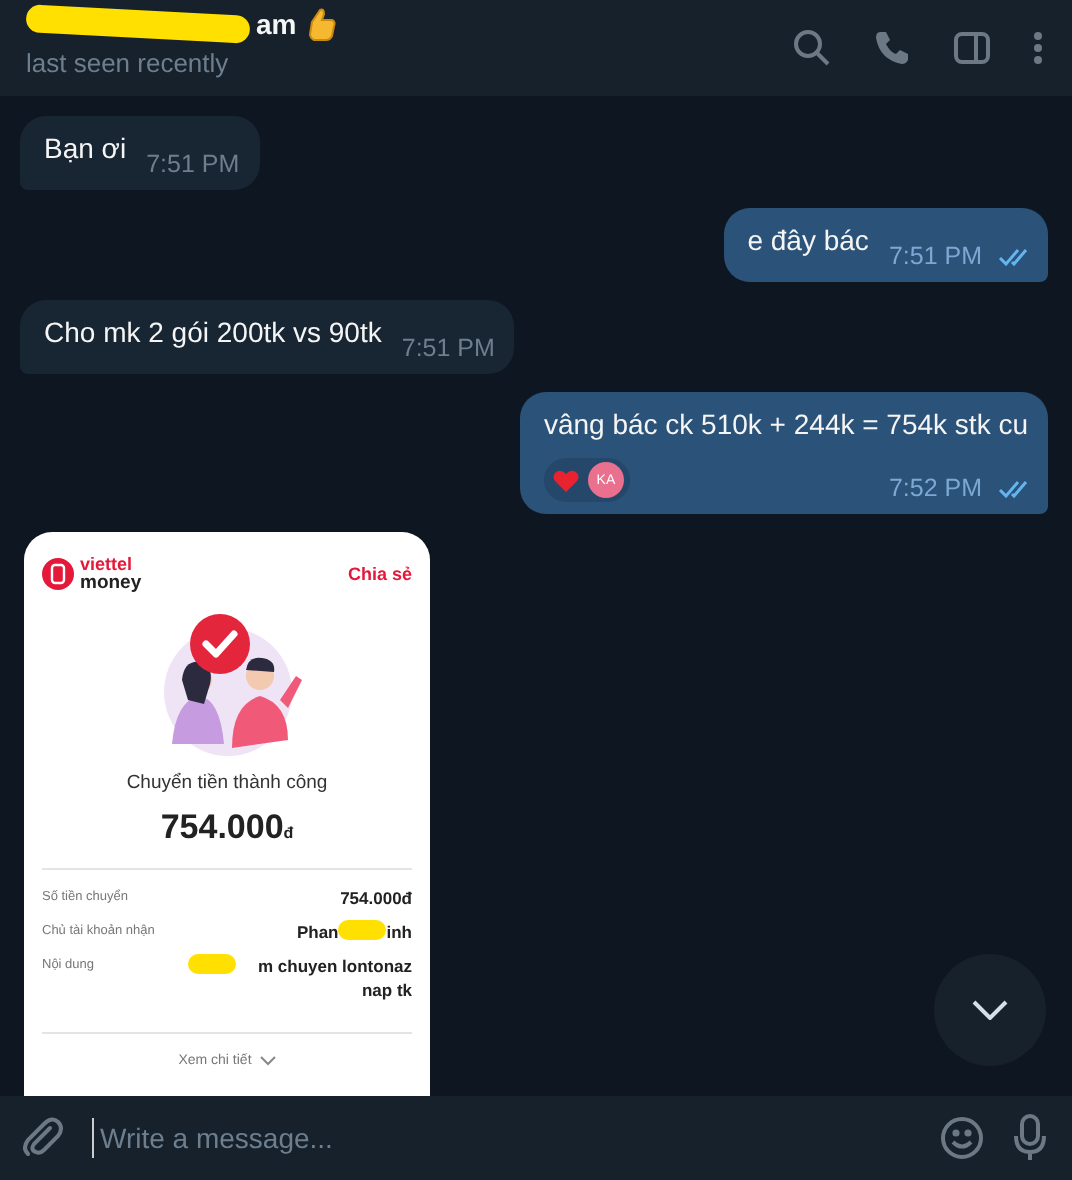  What do you see at coordinates (107, 565) in the screenshot?
I see `brand-name: viettel` at bounding box center [107, 565].